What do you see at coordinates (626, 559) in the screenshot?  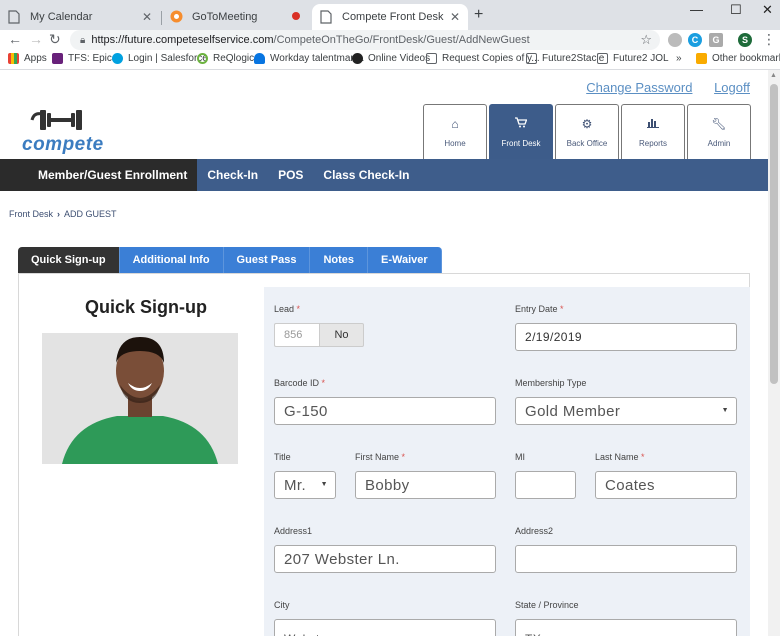 I see `address2-field` at bounding box center [626, 559].